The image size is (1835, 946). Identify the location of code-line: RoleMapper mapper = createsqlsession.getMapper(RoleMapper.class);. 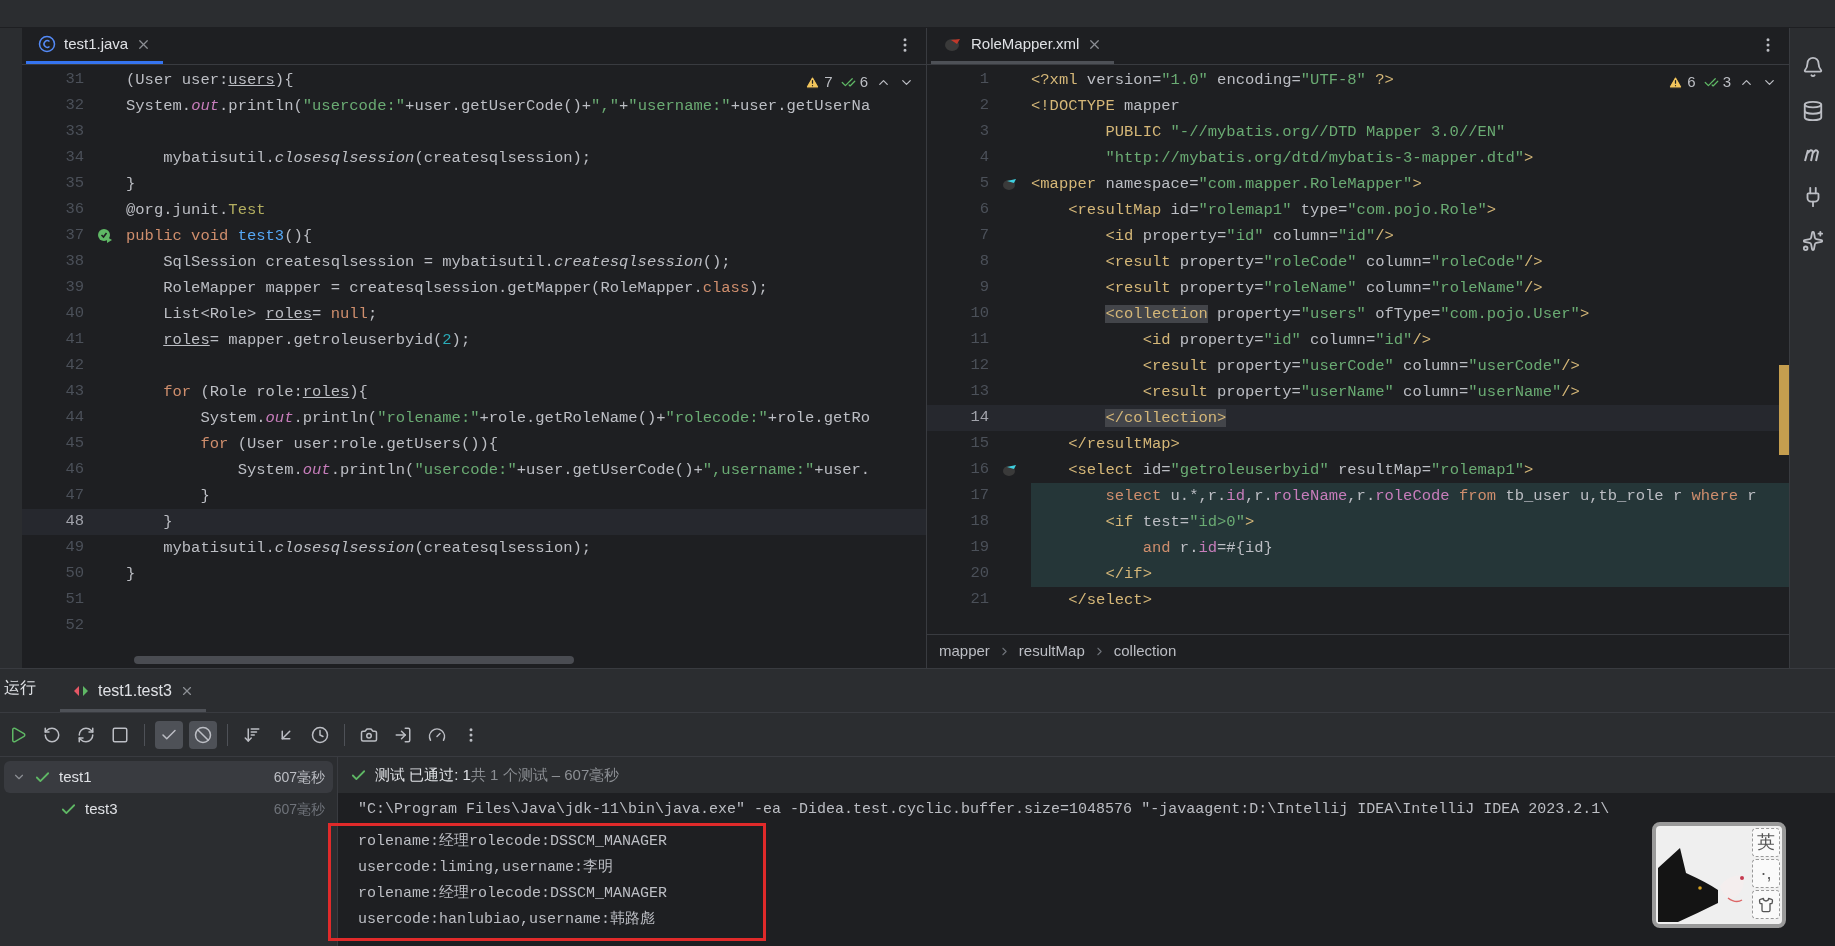
(465, 288).